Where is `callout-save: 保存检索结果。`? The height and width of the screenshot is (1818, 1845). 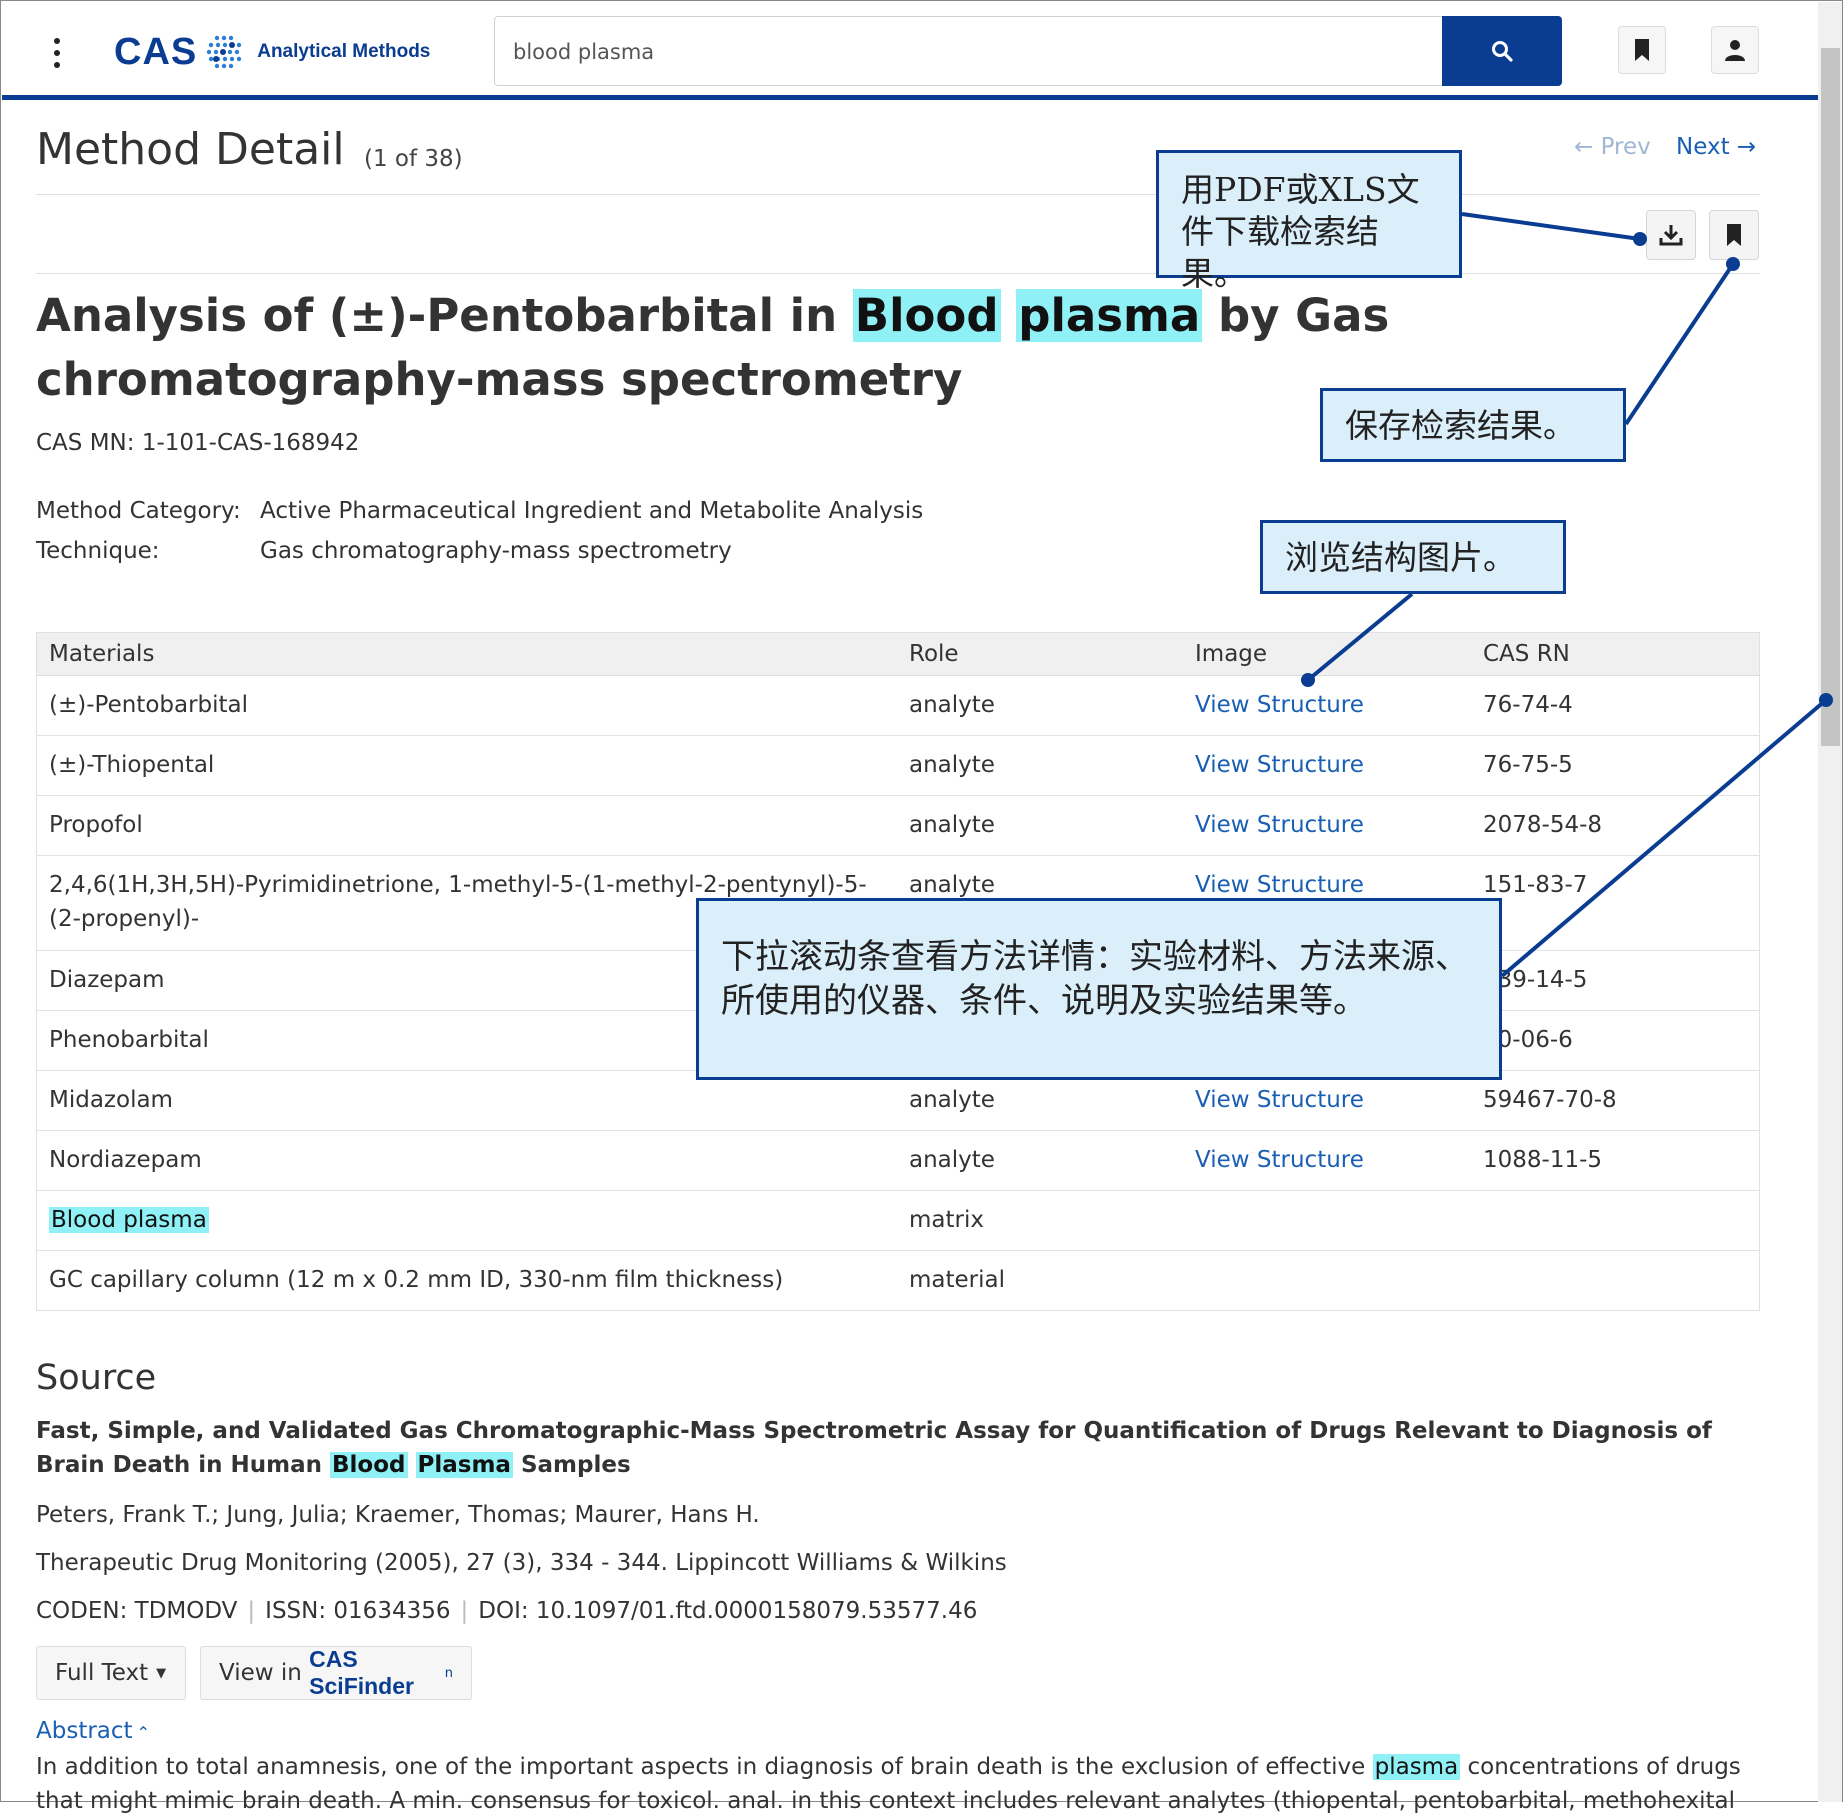
callout-save: 保存检索结果。 is located at coordinates (1473, 425).